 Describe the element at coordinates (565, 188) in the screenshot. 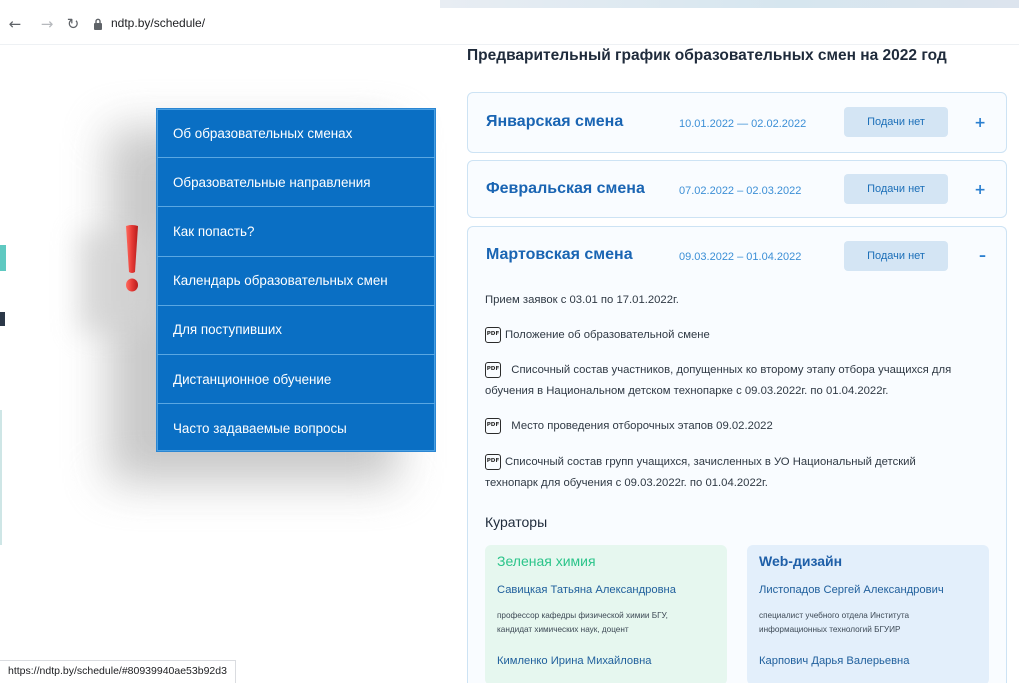

I see `shift-title: Февральская смена` at that location.